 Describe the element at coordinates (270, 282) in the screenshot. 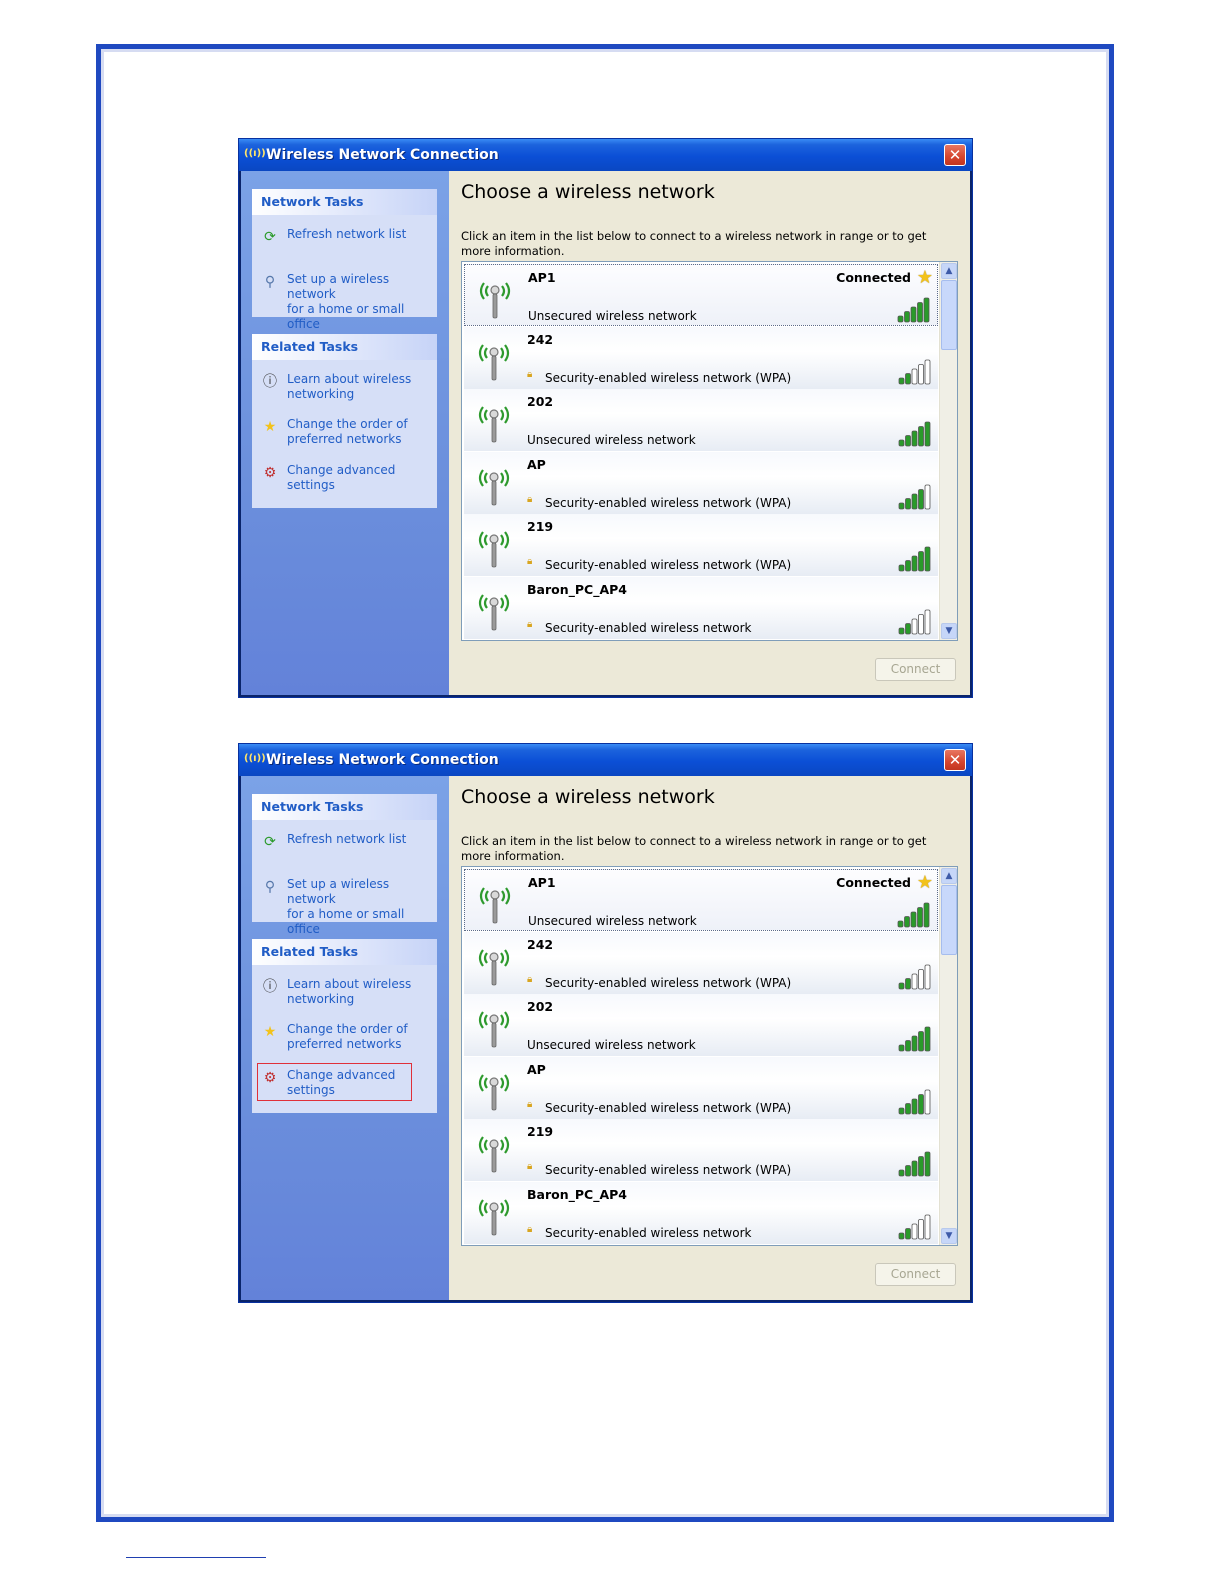

I see `setup-wireless-icon: ⚲` at that location.